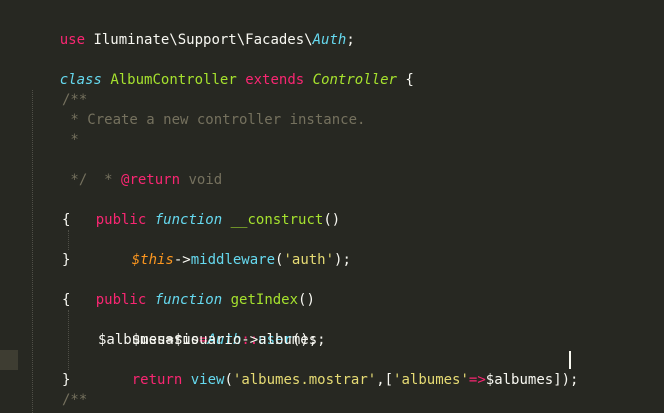 The width and height of the screenshot is (664, 413). Describe the element at coordinates (9, 360) in the screenshot. I see `current-line-gutter-marker` at that location.